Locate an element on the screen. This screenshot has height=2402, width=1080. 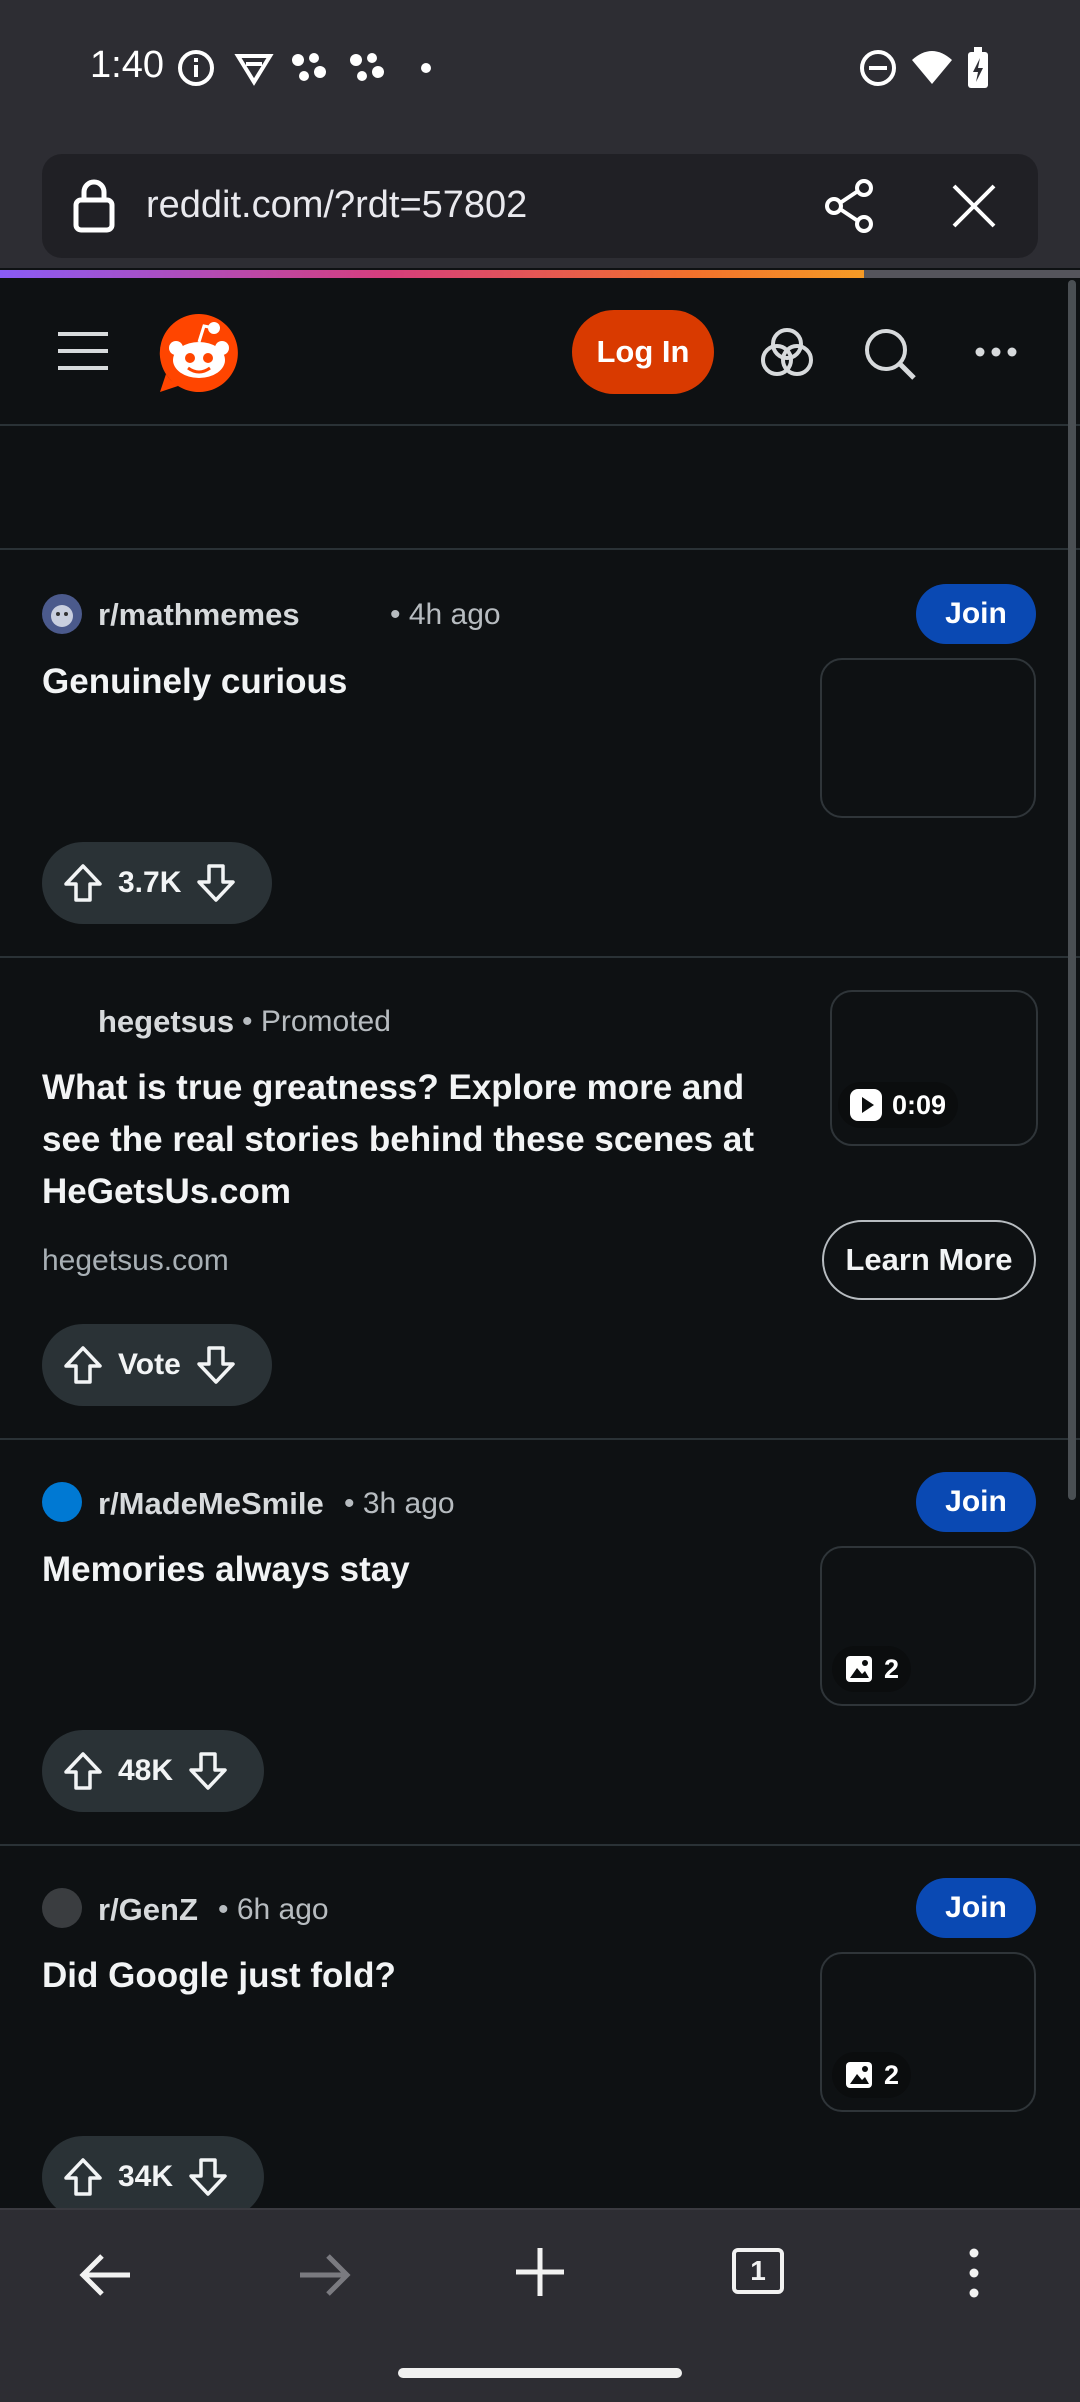
ad-domain: hegetsus.com is located at coordinates (135, 1261).